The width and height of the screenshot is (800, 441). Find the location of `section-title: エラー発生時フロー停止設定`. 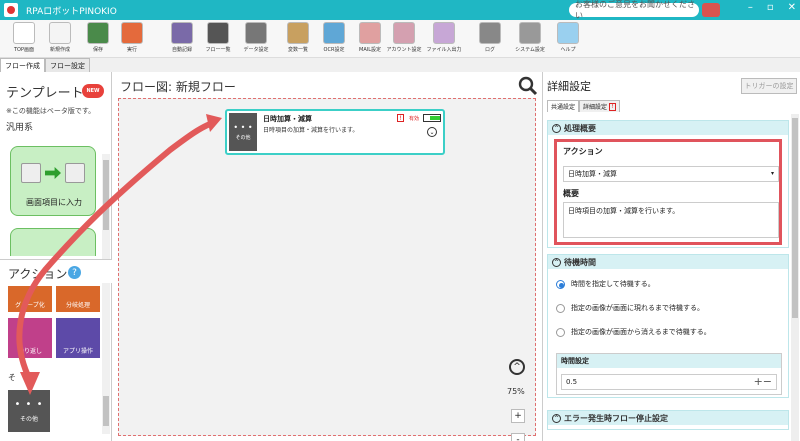

section-title: エラー発生時フロー停止設定 is located at coordinates (616, 418).